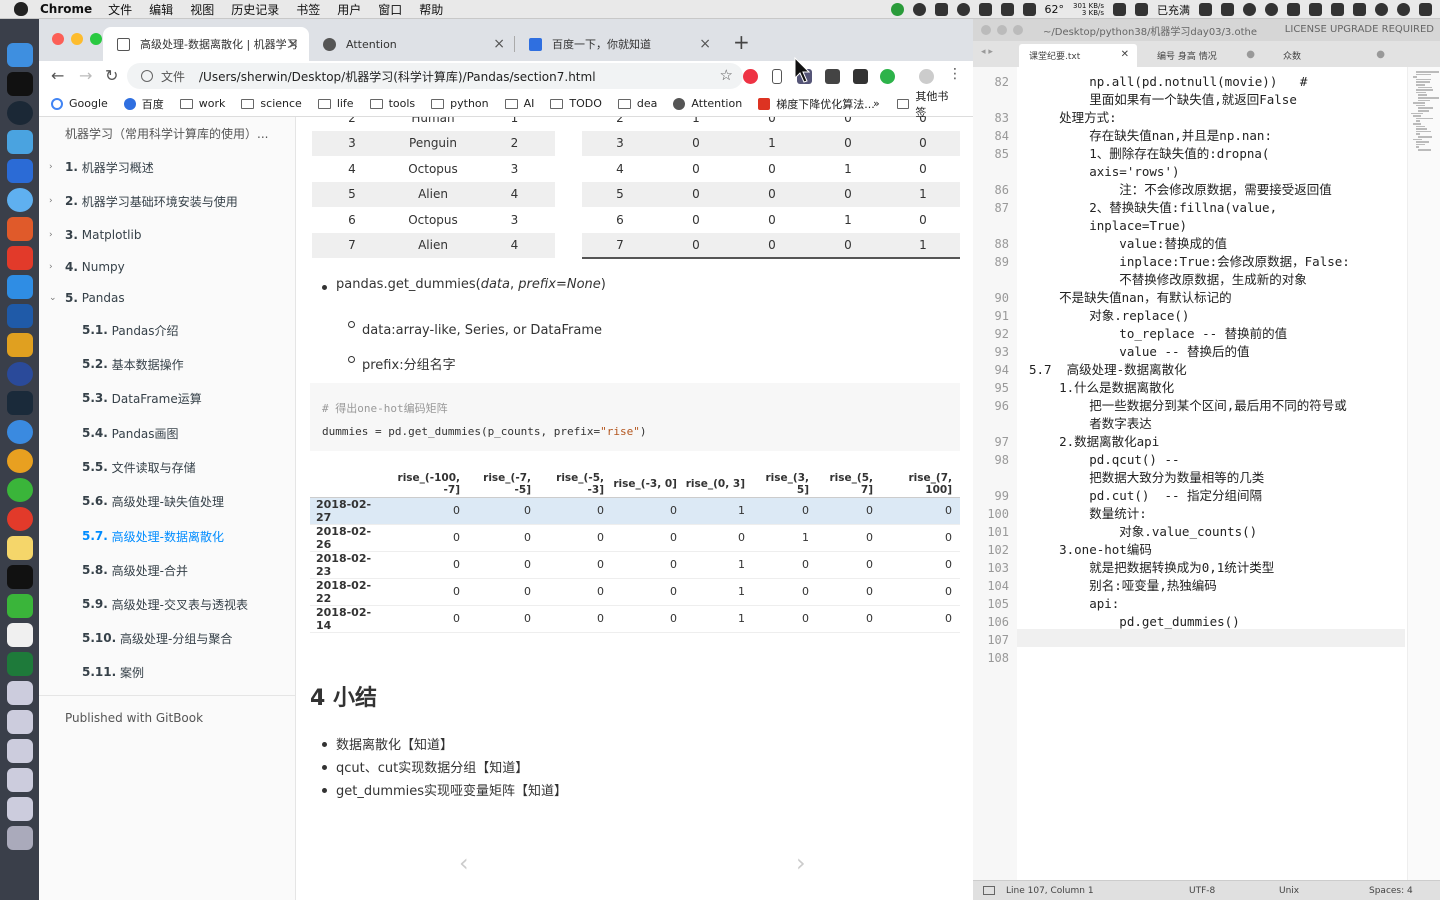 The width and height of the screenshot is (1440, 900). What do you see at coordinates (153, 536) in the screenshot?
I see `sidebar-subitem-5-7: 5.7. 高级处理-数据离散化` at bounding box center [153, 536].